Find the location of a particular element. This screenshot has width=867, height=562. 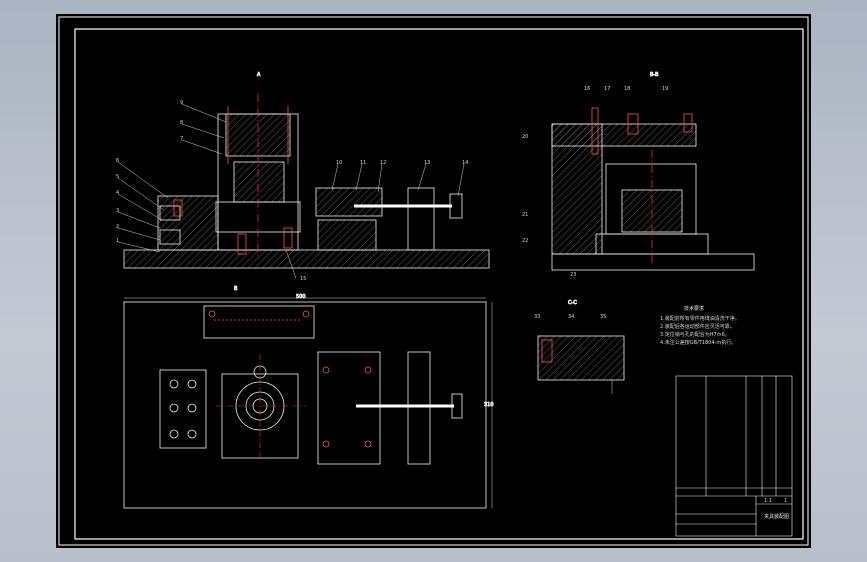

part-balloon-2: 2 is located at coordinates (117, 227).